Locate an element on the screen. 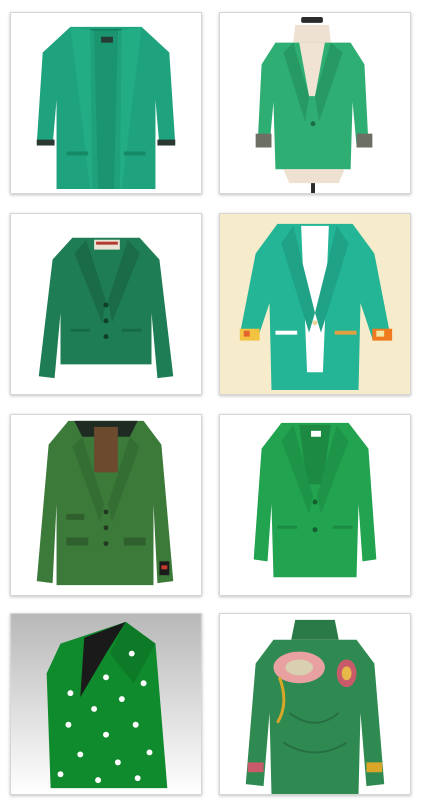 This screenshot has height=807, width=424. gallery-item-turquoise-blazer is located at coordinates (315, 304).